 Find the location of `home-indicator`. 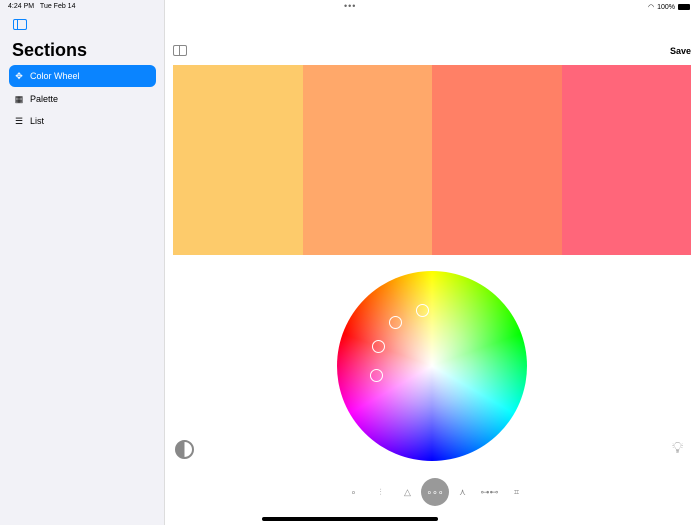

home-indicator is located at coordinates (350, 519).